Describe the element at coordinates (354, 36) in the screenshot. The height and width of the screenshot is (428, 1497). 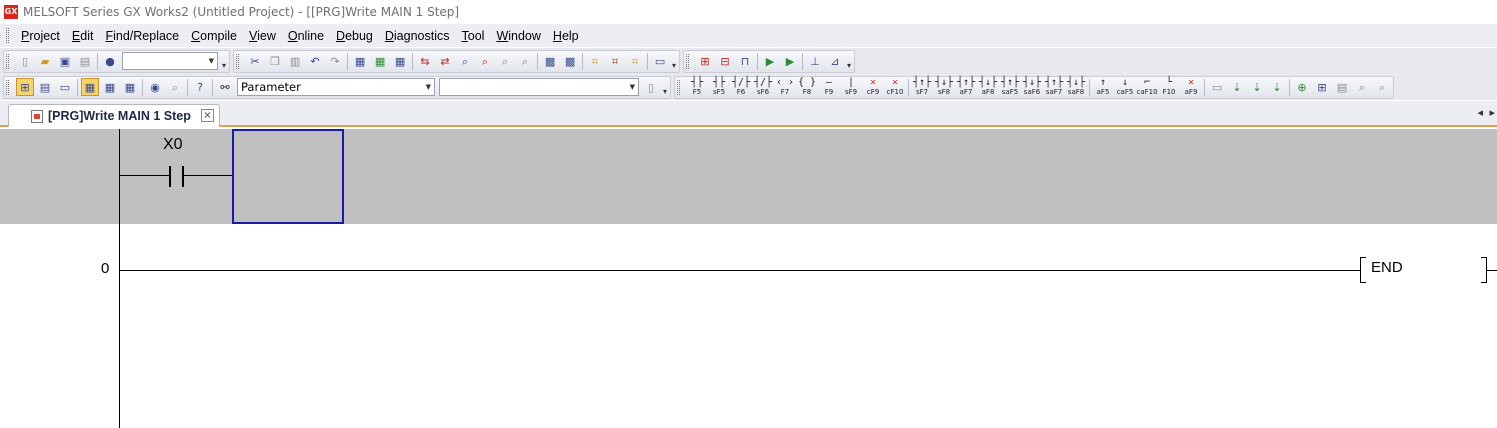
I see `menu-debug: Debug` at that location.